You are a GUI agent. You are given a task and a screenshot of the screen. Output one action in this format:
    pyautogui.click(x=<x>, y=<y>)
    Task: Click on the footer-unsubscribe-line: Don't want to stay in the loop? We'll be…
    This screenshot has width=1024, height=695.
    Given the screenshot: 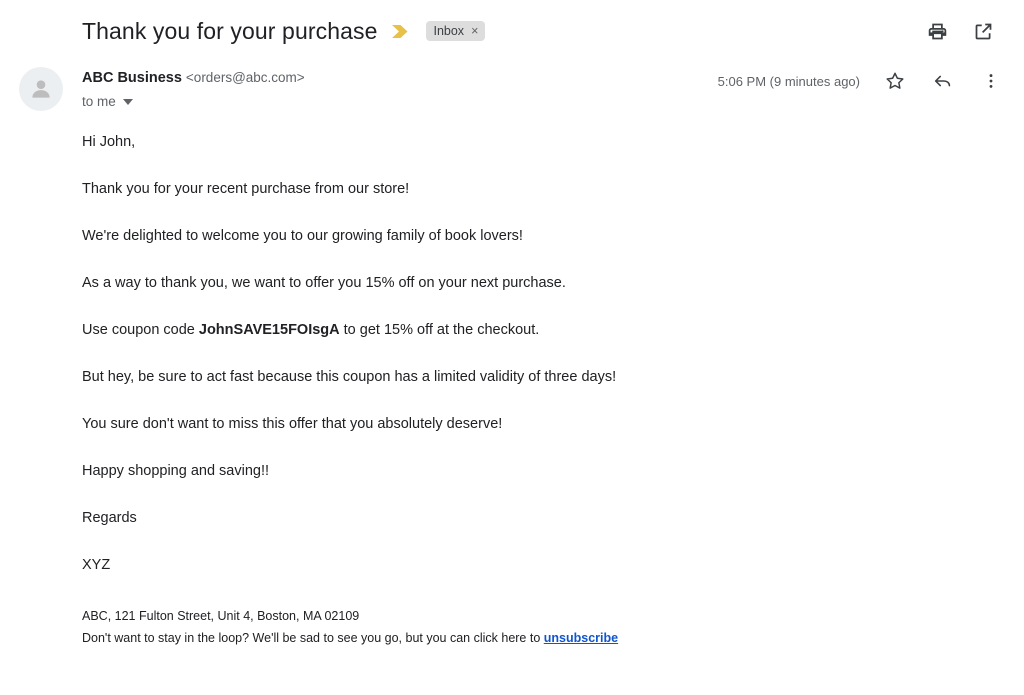 What is the action you would take?
    pyautogui.click(x=543, y=638)
    